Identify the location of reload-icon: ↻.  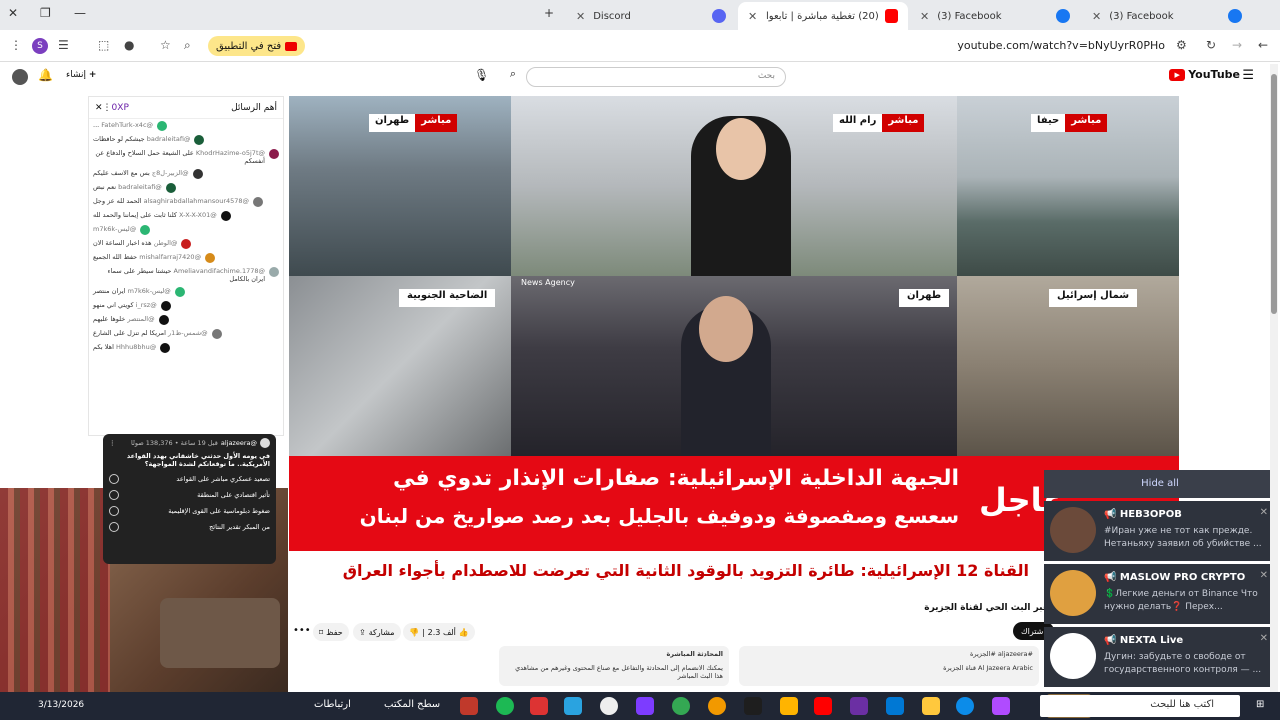
(1211, 45).